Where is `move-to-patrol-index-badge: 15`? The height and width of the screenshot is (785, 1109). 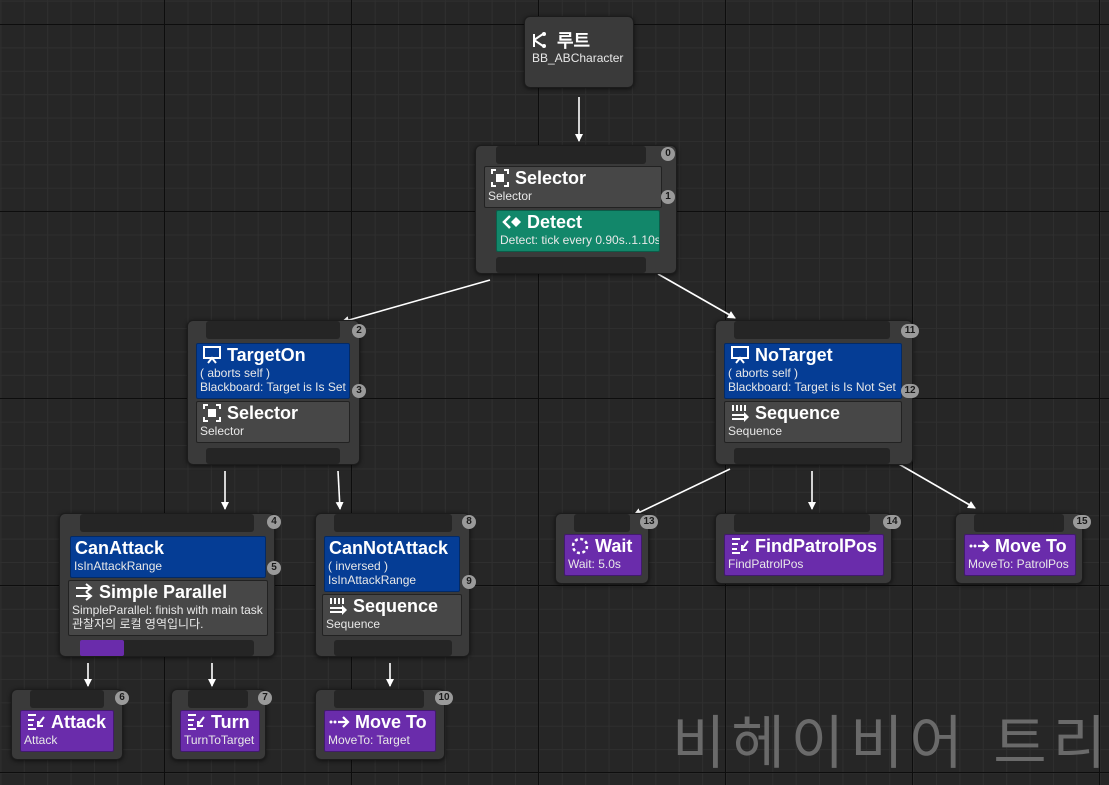
move-to-patrol-index-badge: 15 is located at coordinates (1082, 522).